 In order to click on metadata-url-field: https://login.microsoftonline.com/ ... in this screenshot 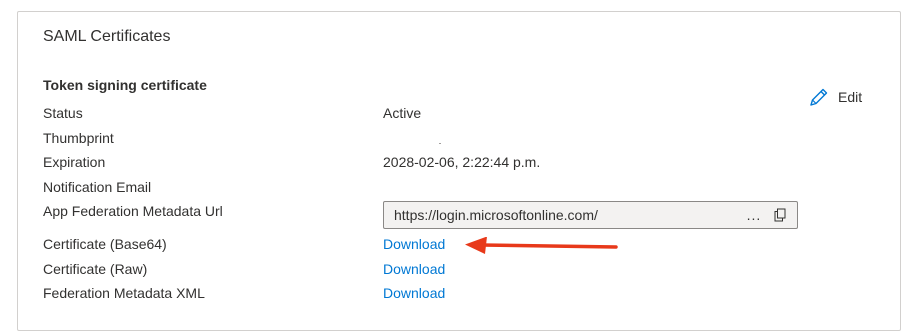, I will do `click(590, 215)`.